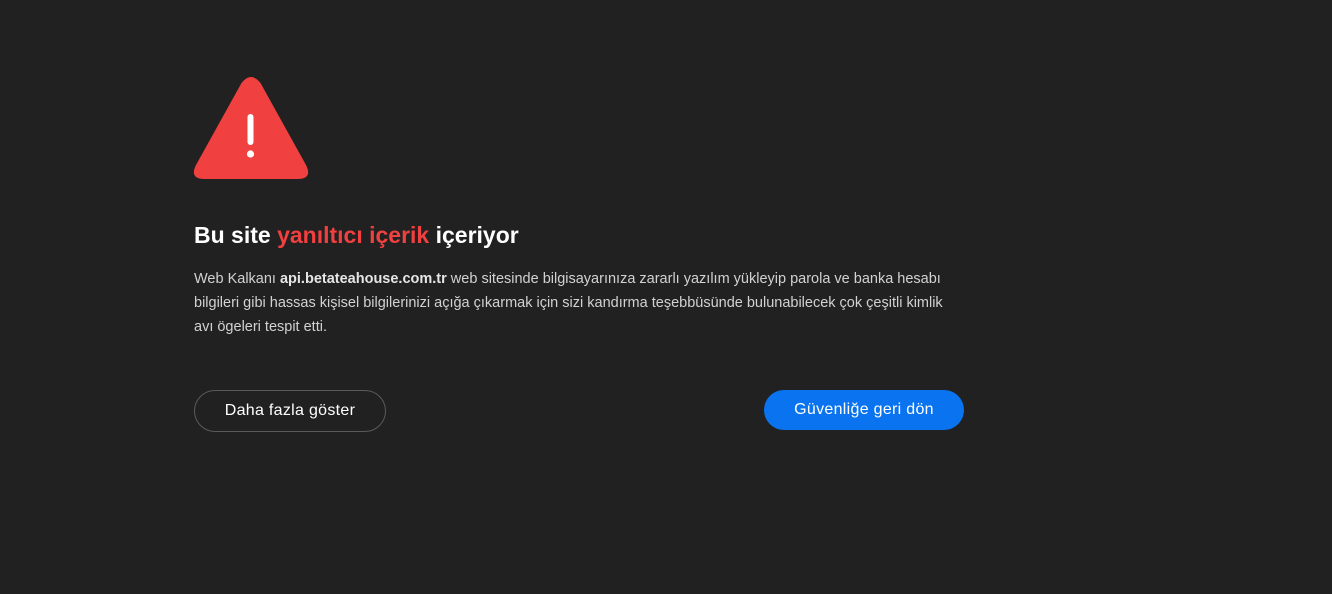 The height and width of the screenshot is (594, 1332). What do you see at coordinates (363, 279) in the screenshot?
I see `blocked-domain: api.betateahouse.com.tr` at bounding box center [363, 279].